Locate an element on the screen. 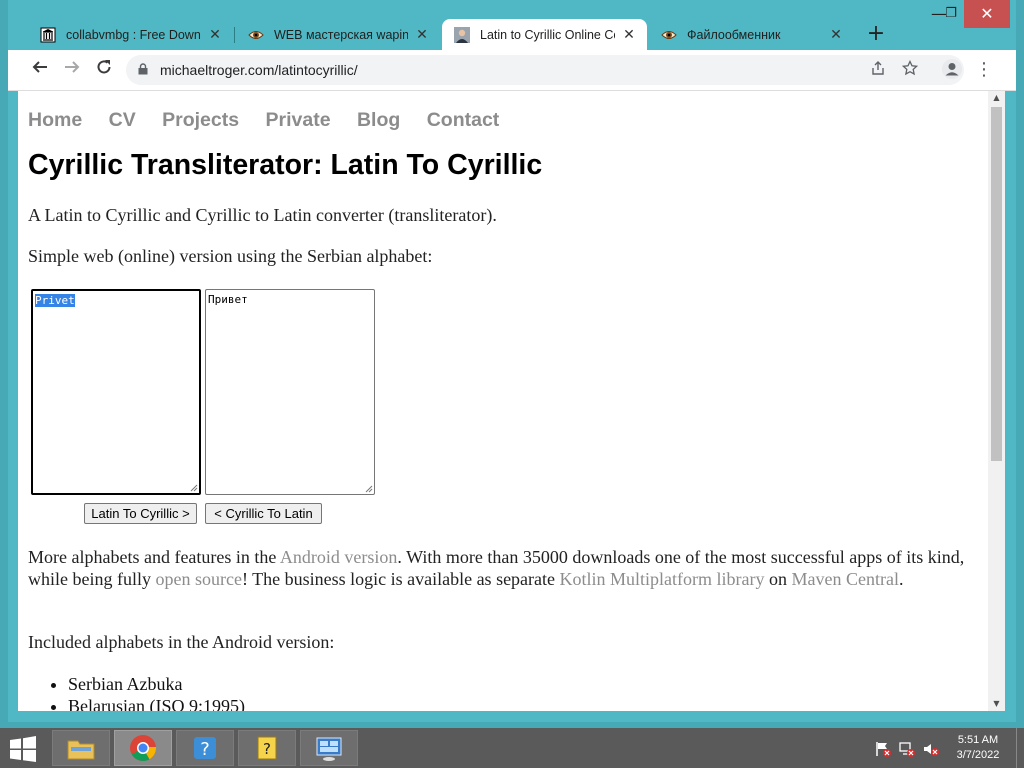  browser-toolbar: michaeltroger.com/latintocyrillic/ ⋮ is located at coordinates (512, 70).